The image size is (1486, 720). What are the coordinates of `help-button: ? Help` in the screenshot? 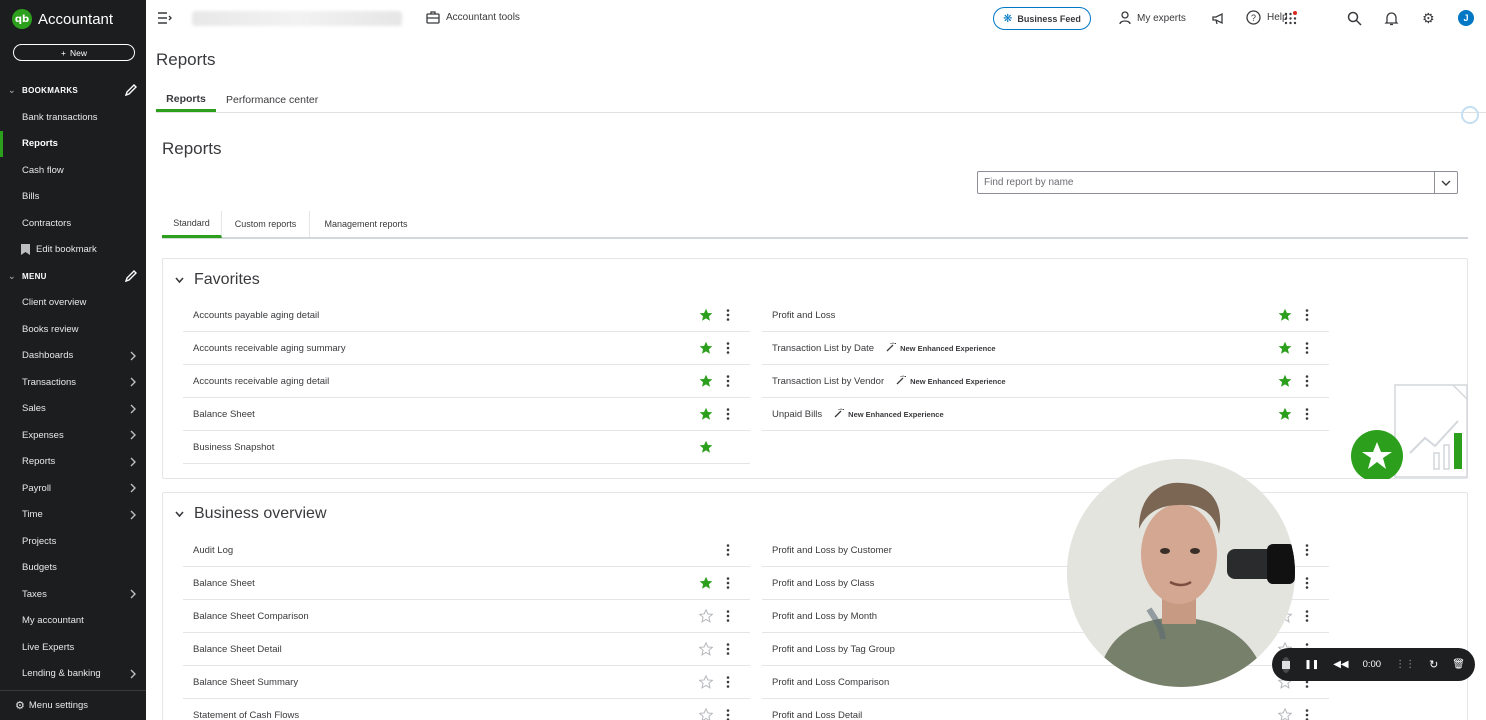 It's located at (1267, 17).